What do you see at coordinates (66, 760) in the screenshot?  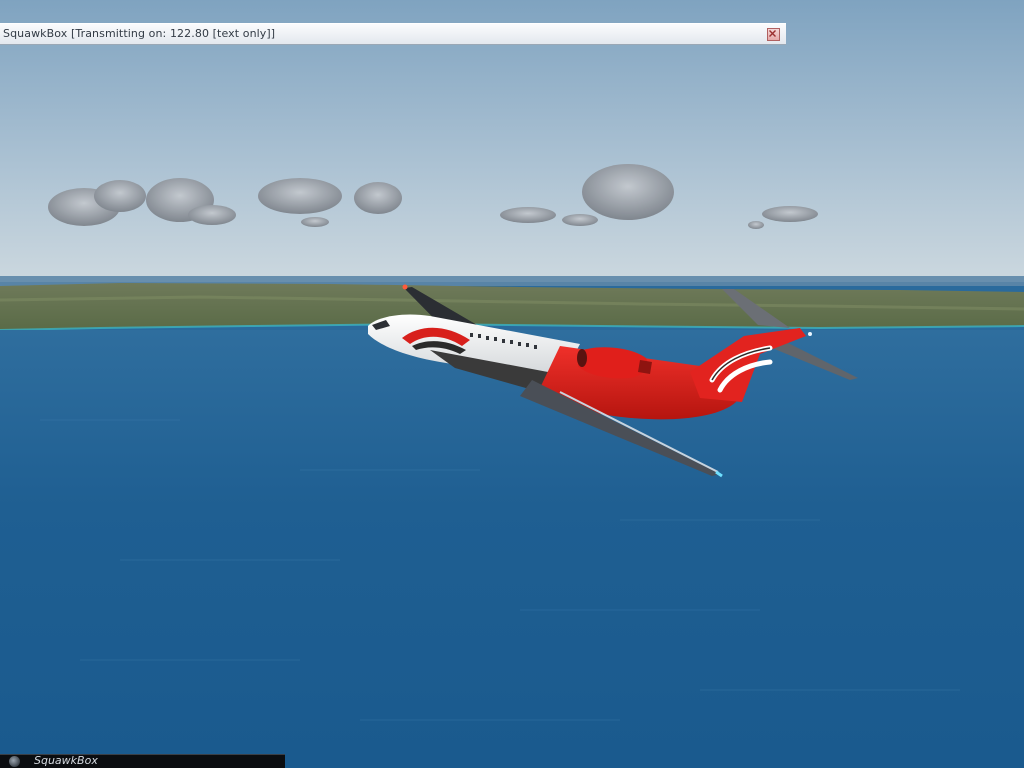 I see `taskbar-label: SquawkBox` at bounding box center [66, 760].